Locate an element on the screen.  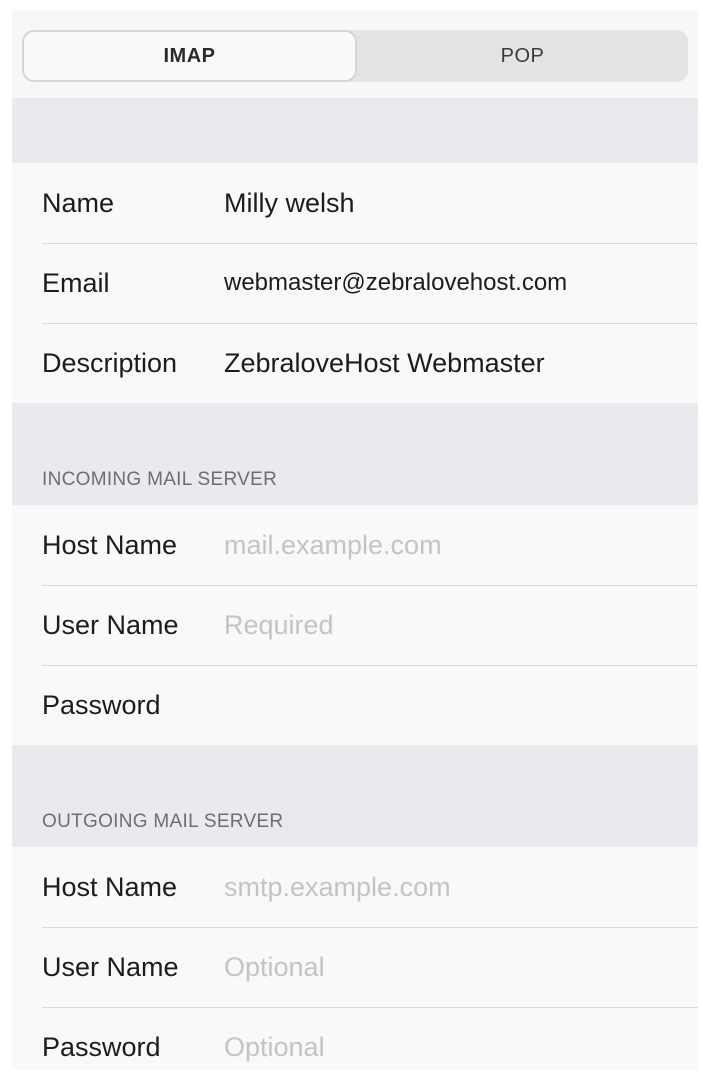
outgoing-password-row: Password is located at coordinates (355, 1038).